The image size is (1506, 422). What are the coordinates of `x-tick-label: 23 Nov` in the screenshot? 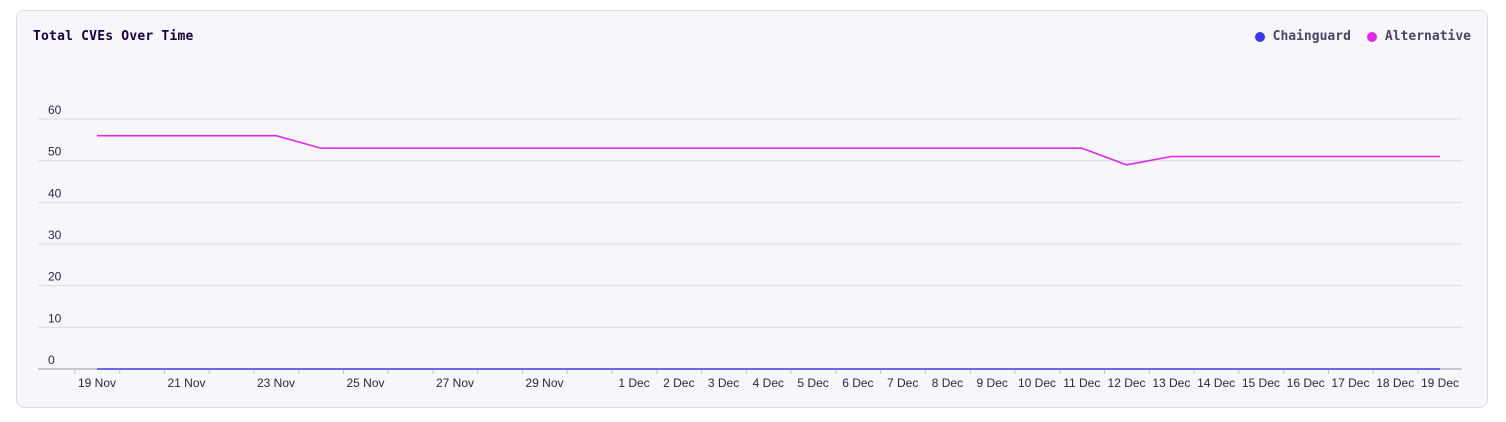 It's located at (276, 383).